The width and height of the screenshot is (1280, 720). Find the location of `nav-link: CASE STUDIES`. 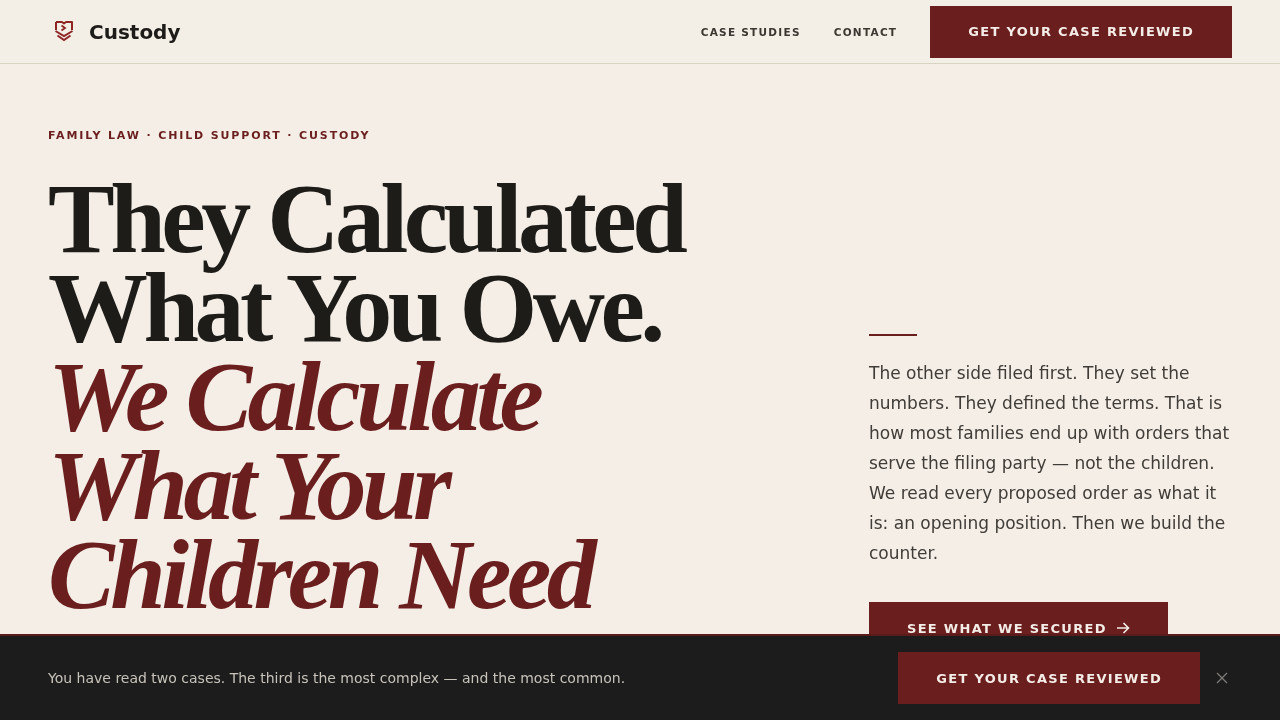

nav-link: CASE STUDIES is located at coordinates (750, 31).